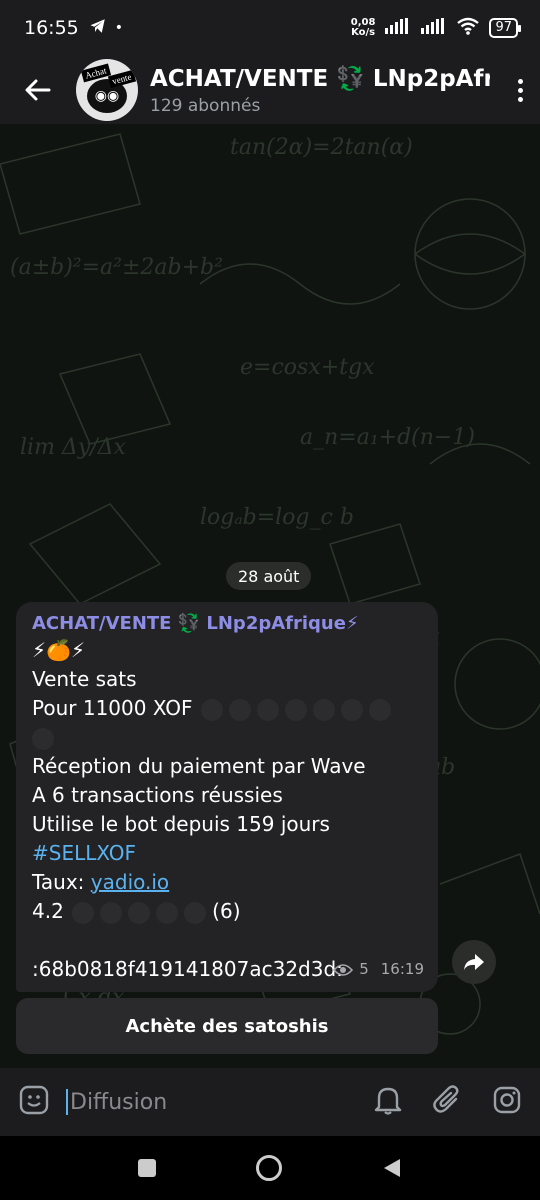 The image size is (540, 1200). What do you see at coordinates (73, 447) in the screenshot?
I see `svg-text: lim Δy/Δx` at bounding box center [73, 447].